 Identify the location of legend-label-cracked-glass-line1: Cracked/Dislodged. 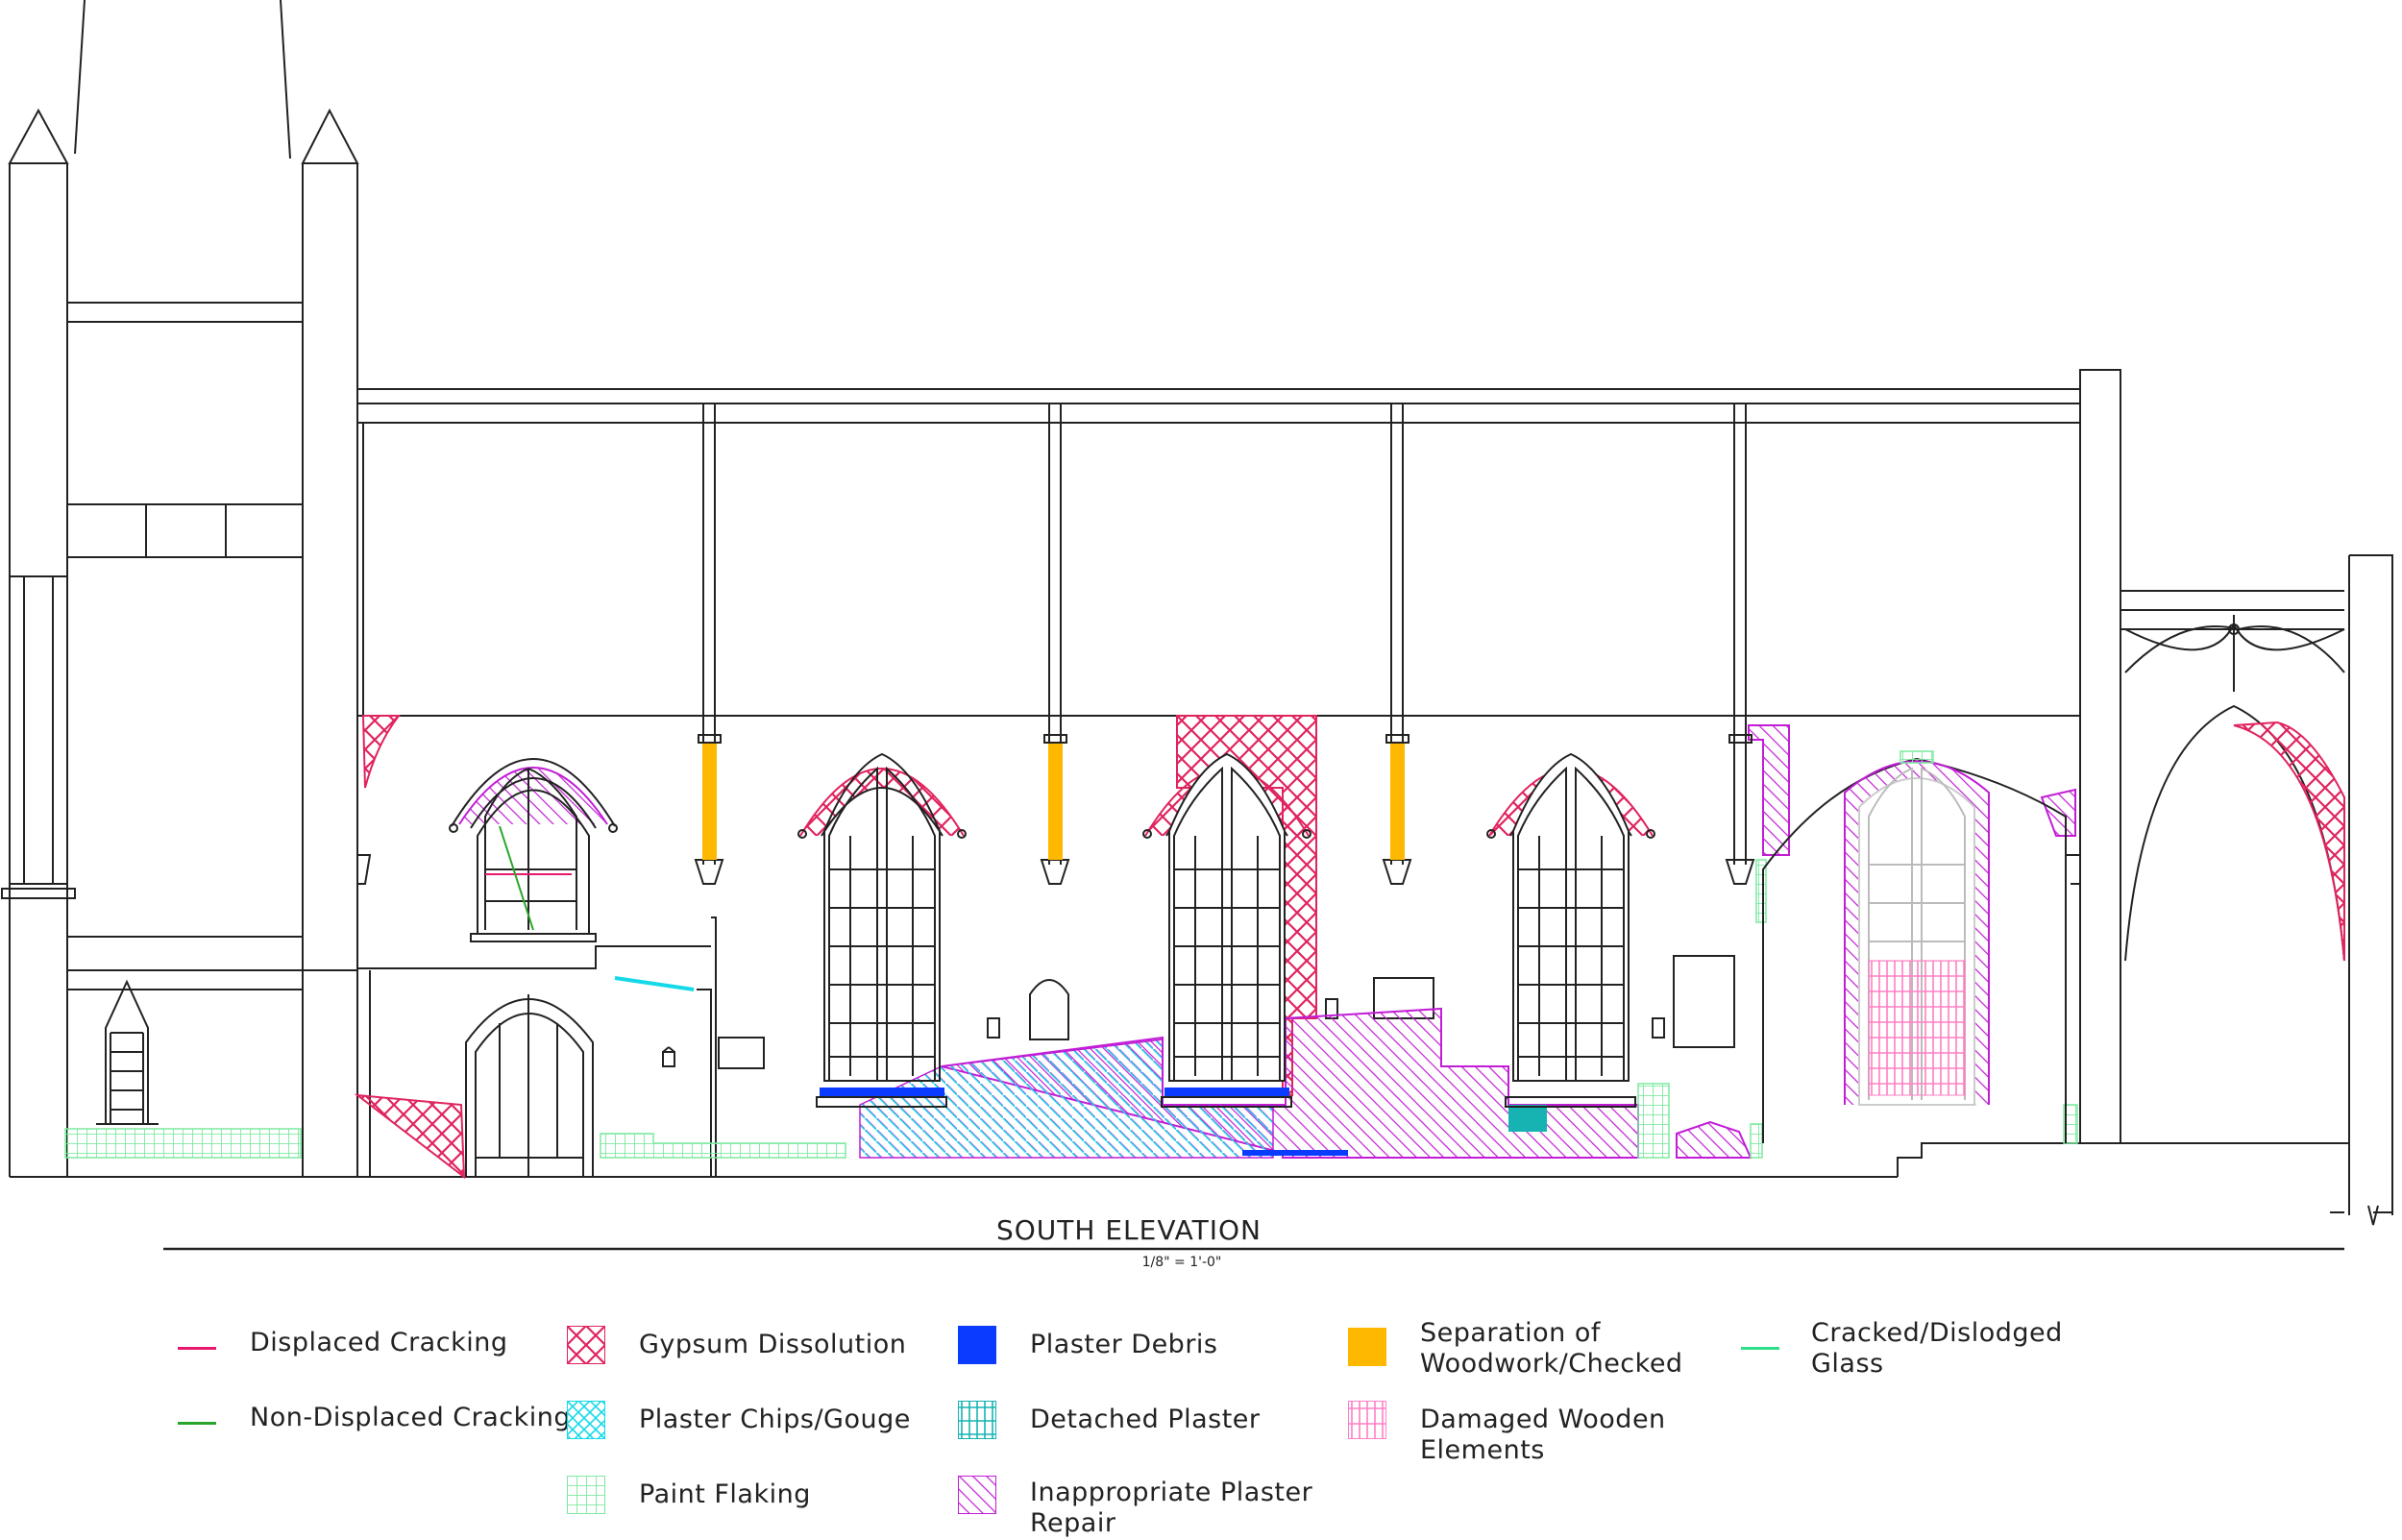
(1937, 1333).